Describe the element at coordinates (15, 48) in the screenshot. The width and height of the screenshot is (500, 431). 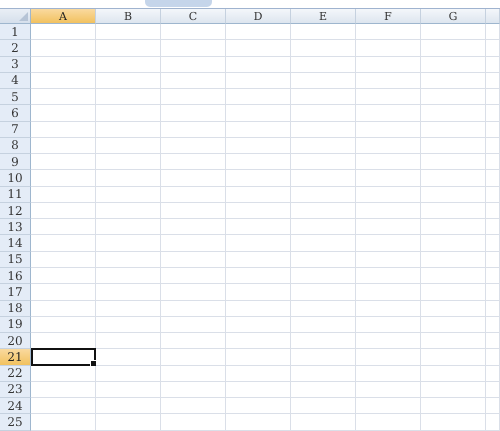
I see `row-header: 2` at that location.